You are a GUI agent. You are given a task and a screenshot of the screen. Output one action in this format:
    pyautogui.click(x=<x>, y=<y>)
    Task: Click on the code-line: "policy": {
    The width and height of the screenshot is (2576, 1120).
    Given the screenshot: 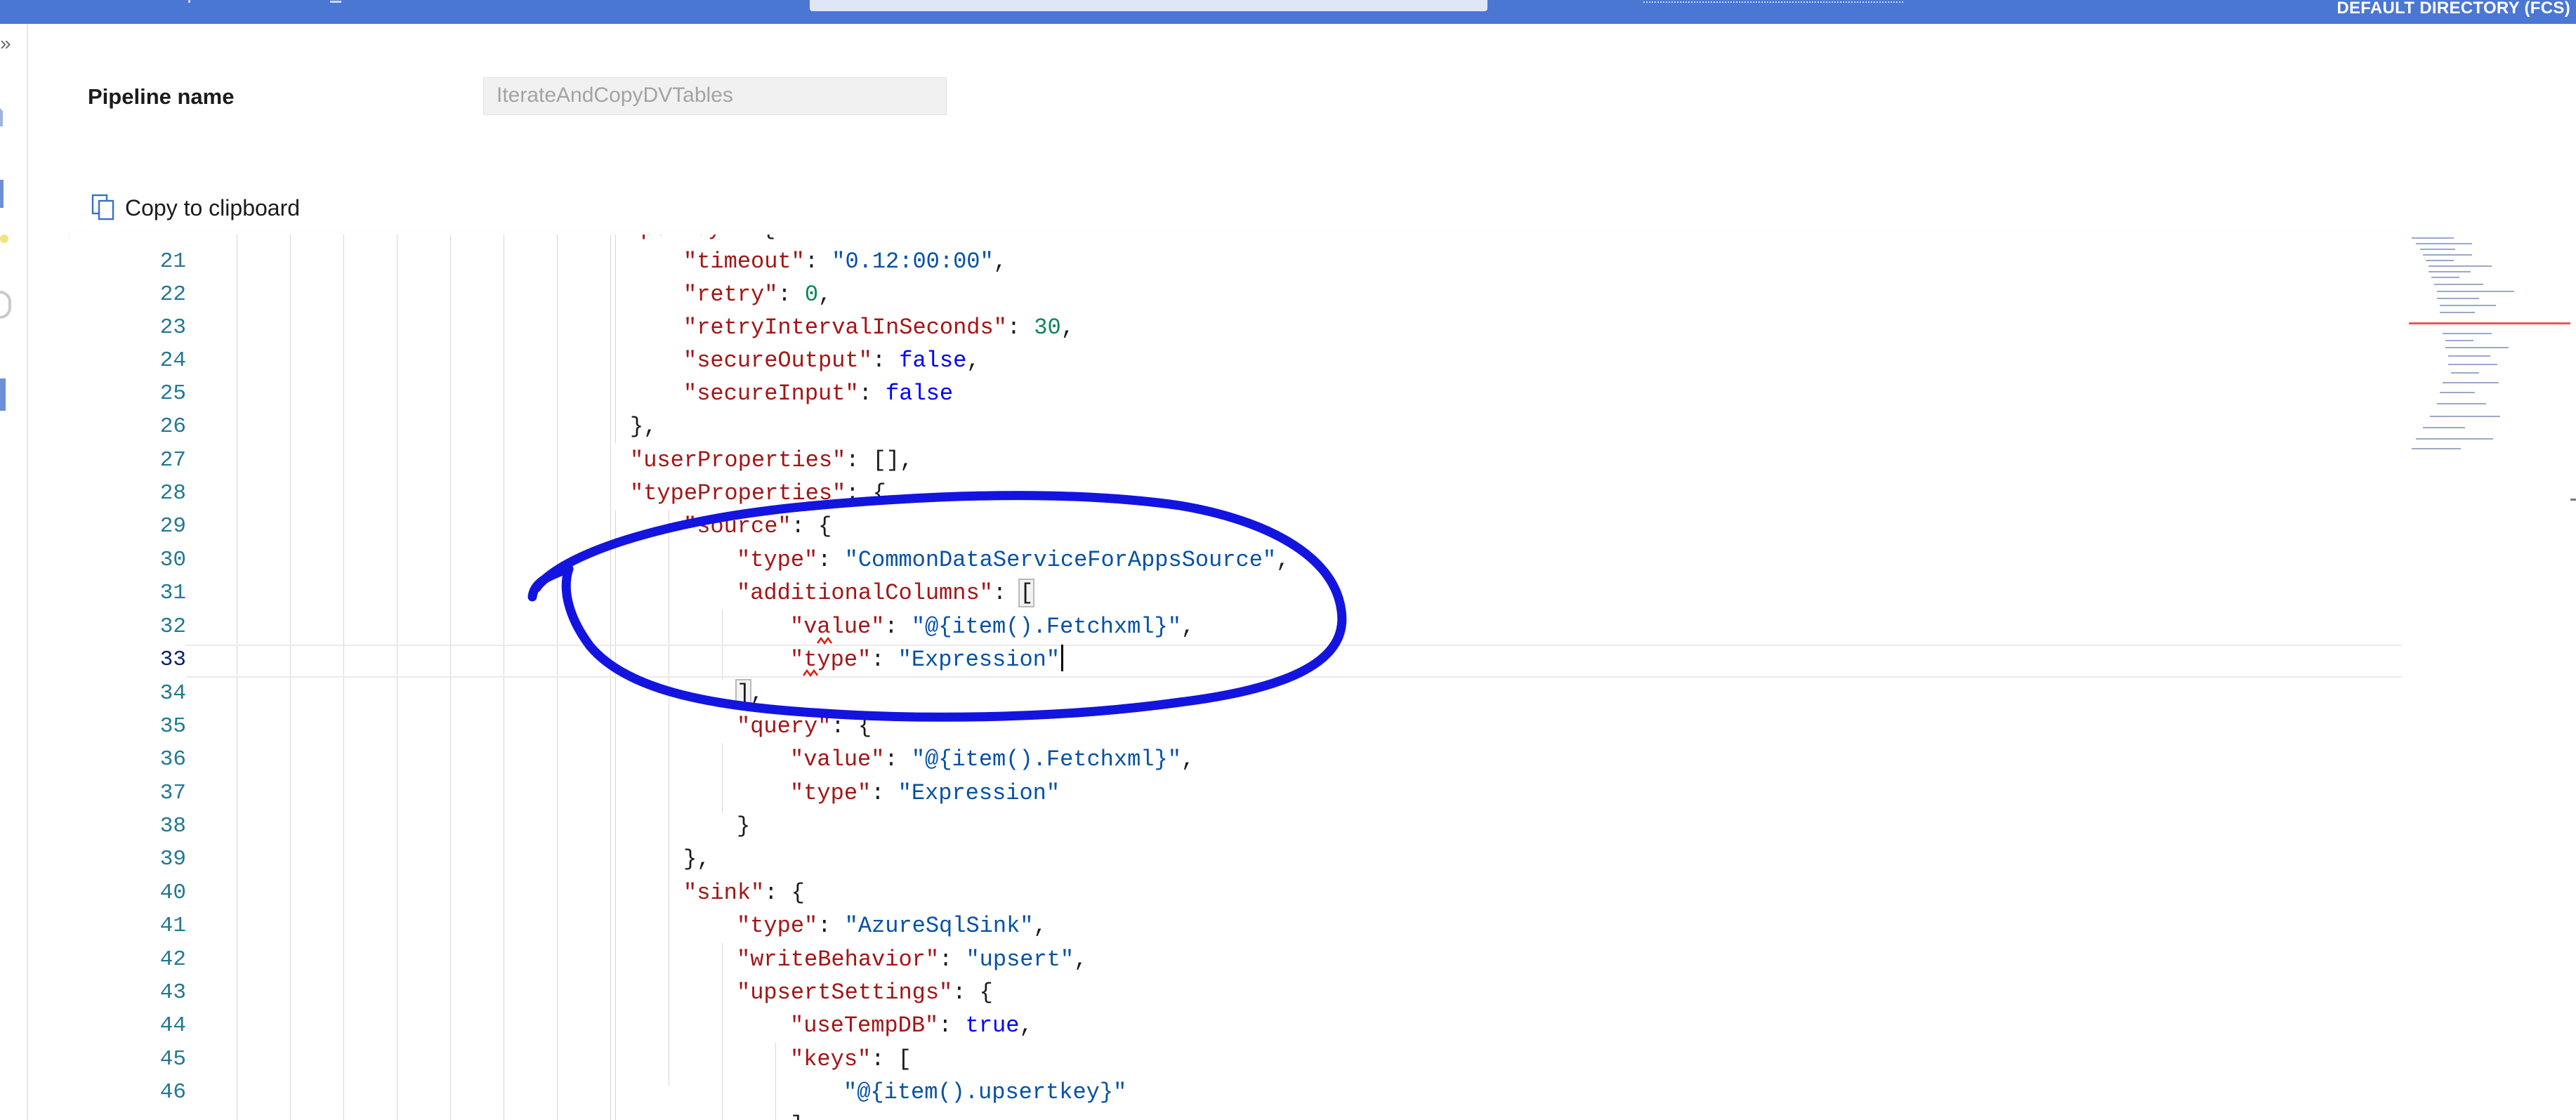 What is the action you would take?
    pyautogui.click(x=701, y=240)
    